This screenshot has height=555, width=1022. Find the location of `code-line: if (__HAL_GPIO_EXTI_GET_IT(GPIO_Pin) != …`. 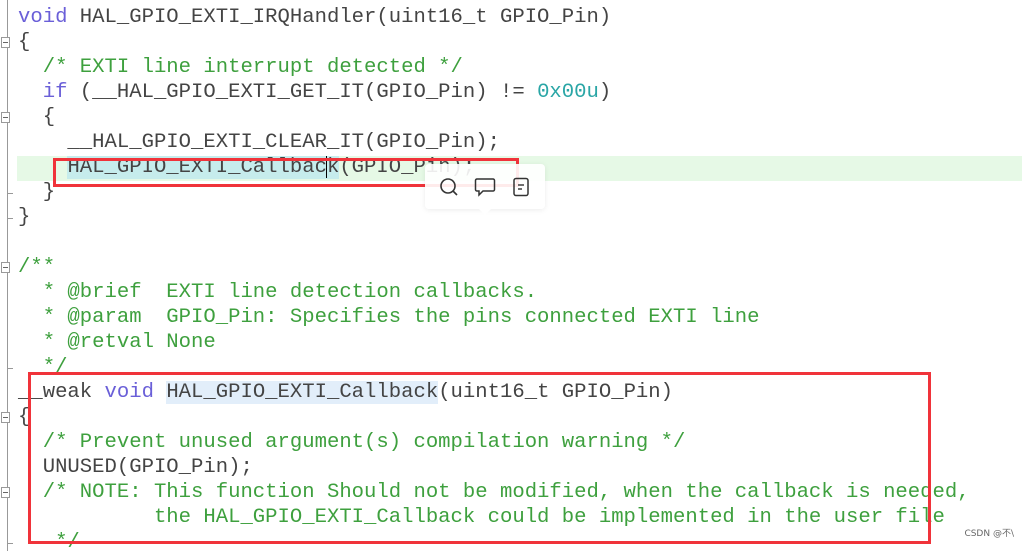

code-line: if (__HAL_GPIO_EXTI_GET_IT(GPIO_Pin) != … is located at coordinates (494, 92).